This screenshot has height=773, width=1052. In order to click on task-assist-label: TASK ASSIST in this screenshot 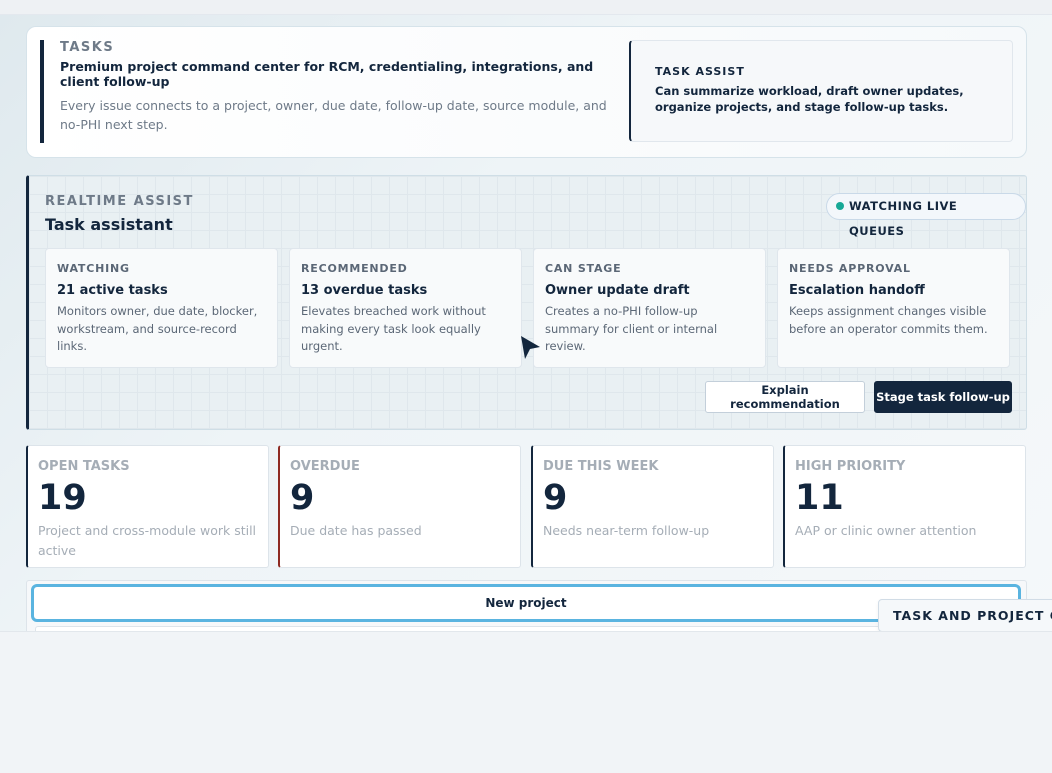, I will do `click(700, 71)`.